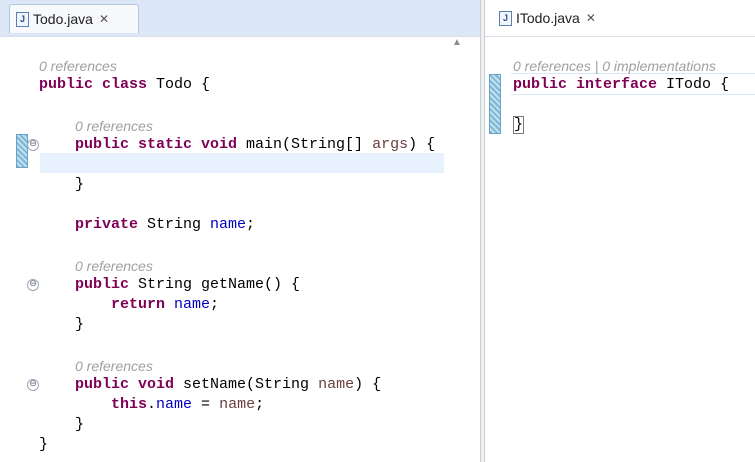 Image resolution: width=755 pixels, height=462 pixels. What do you see at coordinates (620, 18) in the screenshot?
I see `right-tab-bar: J ITodo.java ✕` at bounding box center [620, 18].